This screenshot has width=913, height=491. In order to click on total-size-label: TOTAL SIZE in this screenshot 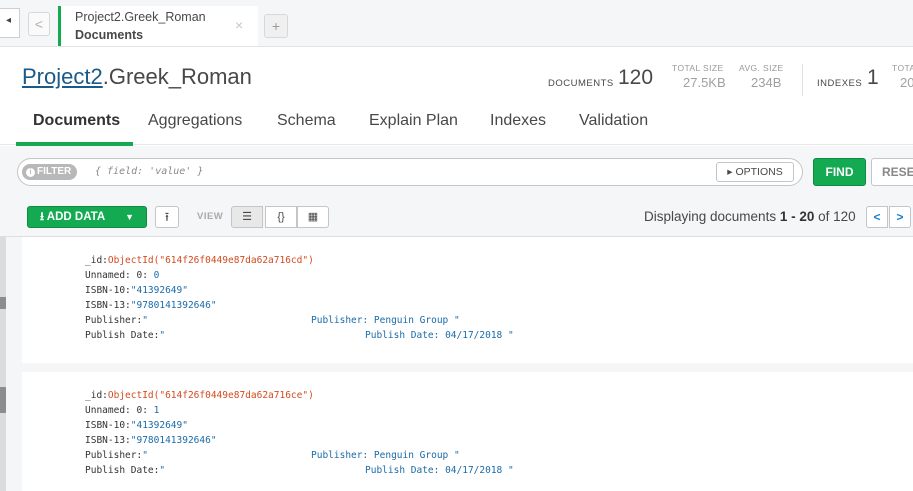, I will do `click(698, 68)`.